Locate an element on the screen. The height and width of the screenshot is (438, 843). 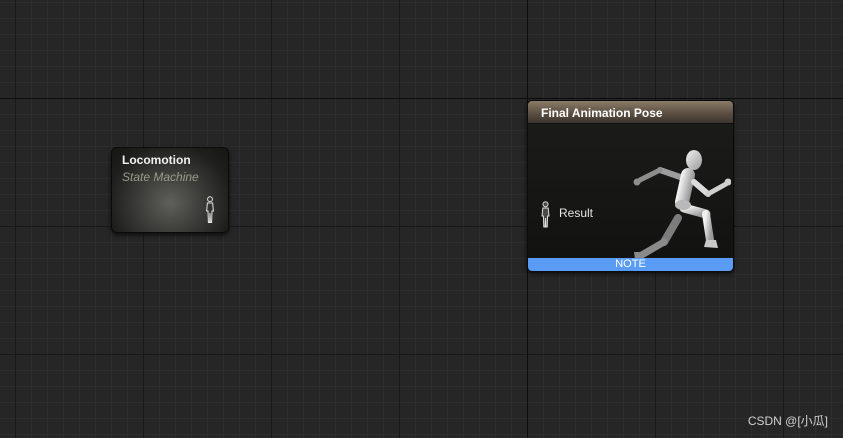
node-body: Result is located at coordinates (630, 195).